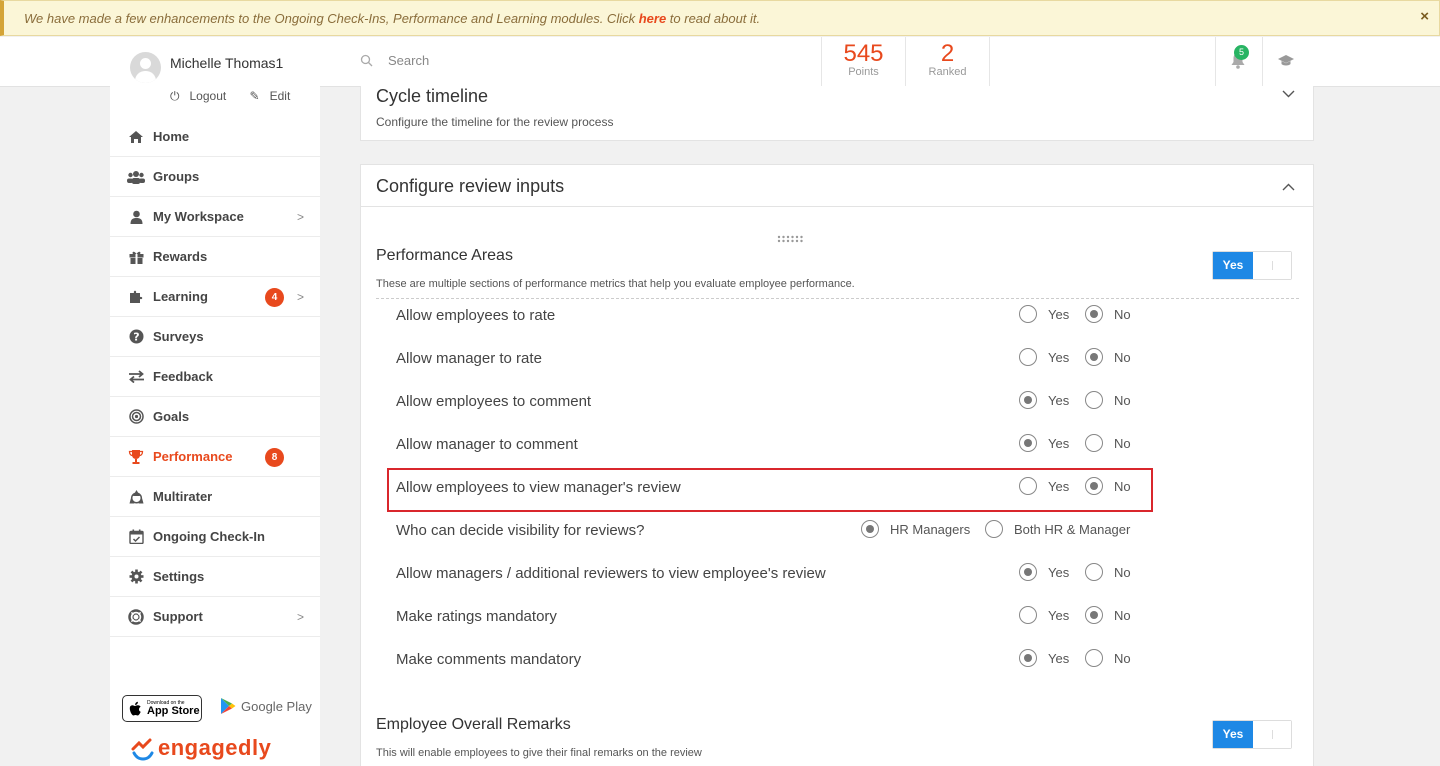 The width and height of the screenshot is (1440, 766). I want to click on trophy-icon, so click(136, 457).